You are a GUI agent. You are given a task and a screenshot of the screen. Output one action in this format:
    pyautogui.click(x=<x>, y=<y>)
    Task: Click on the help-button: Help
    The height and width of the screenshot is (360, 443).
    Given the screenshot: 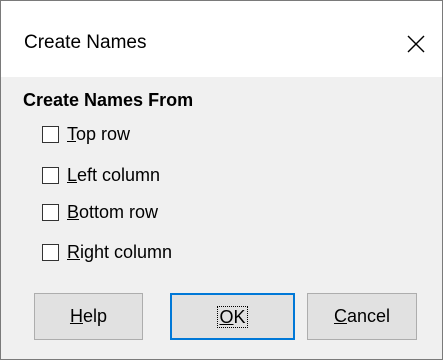 What is the action you would take?
    pyautogui.click(x=88, y=316)
    